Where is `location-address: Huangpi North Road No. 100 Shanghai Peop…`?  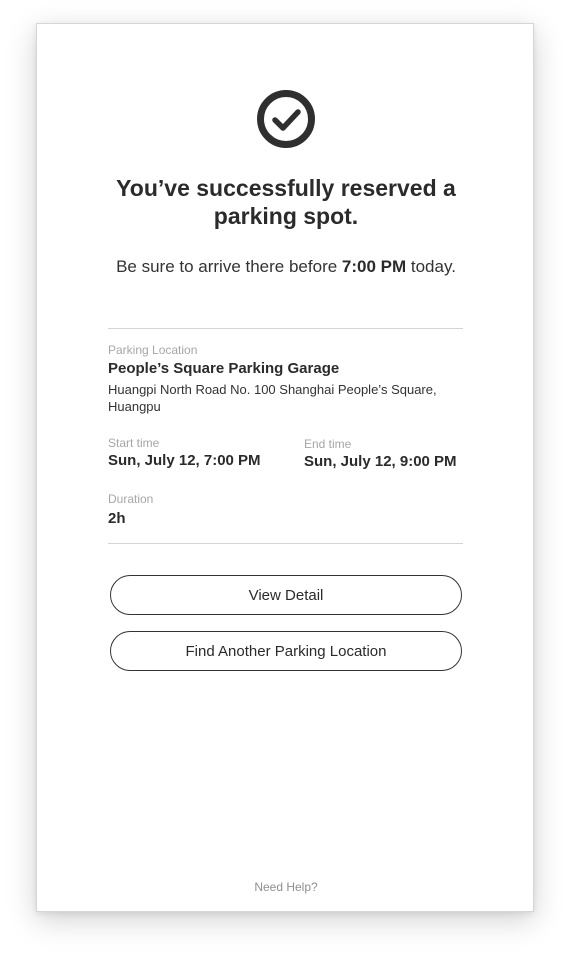 location-address: Huangpi North Road No. 100 Shanghai Peop… is located at coordinates (272, 398).